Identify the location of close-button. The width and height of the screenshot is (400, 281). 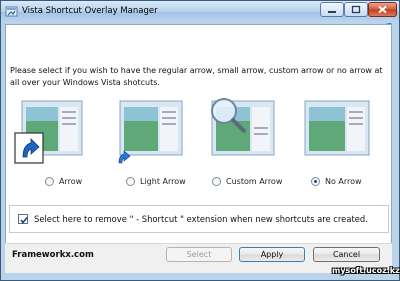
(382, 9).